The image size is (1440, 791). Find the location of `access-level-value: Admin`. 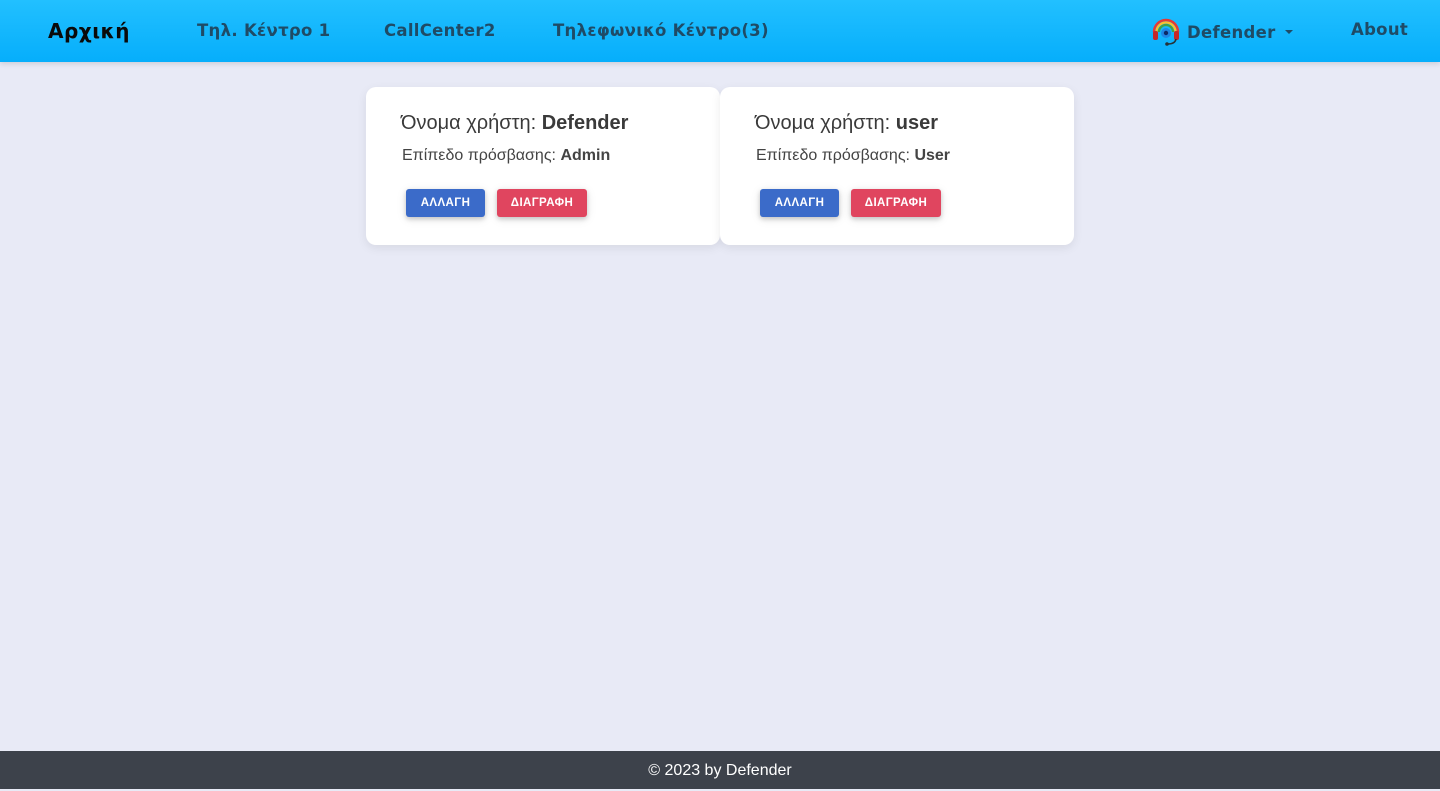

access-level-value: Admin is located at coordinates (585, 155).